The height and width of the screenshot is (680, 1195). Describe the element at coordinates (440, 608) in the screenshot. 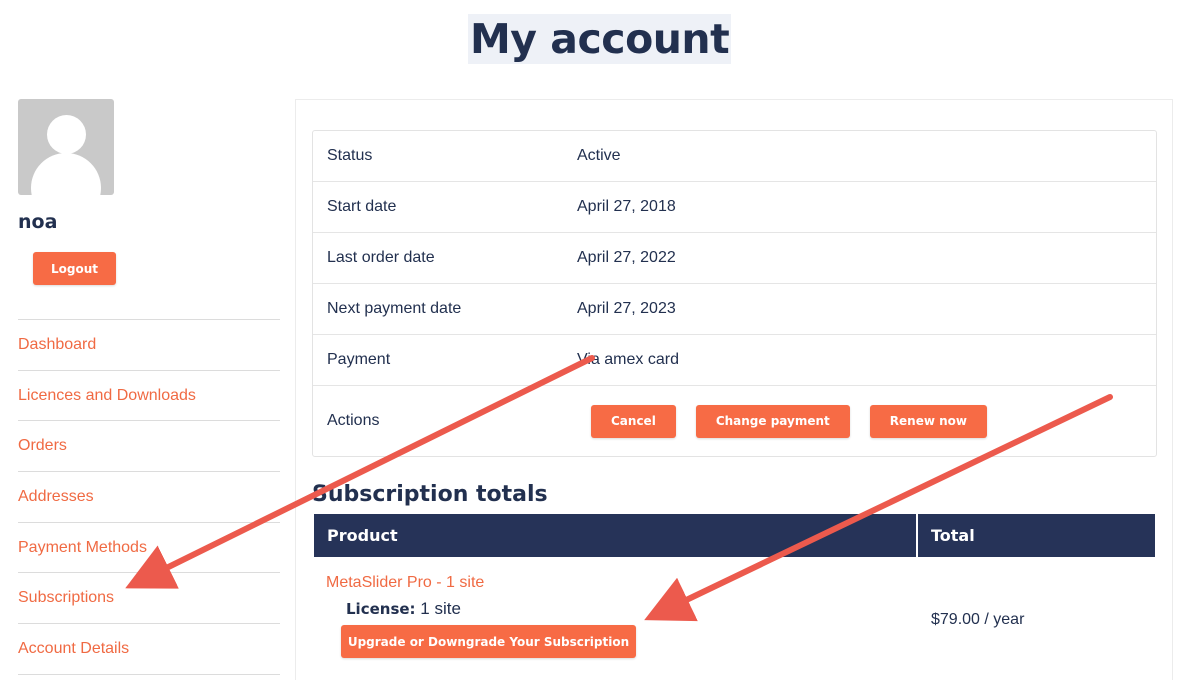

I see `license-value: 1 site` at that location.